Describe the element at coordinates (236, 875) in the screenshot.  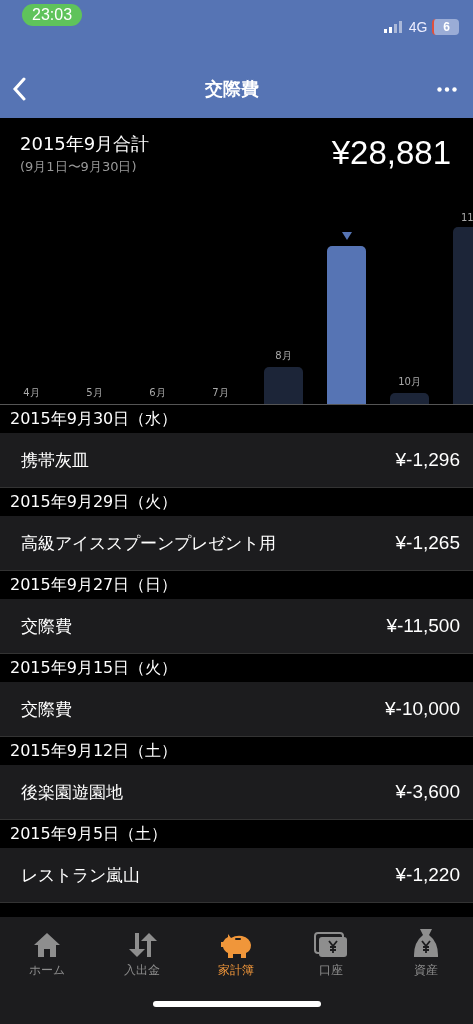
I see `transaction-row: レストラン嵐山 ¥-1,220` at that location.